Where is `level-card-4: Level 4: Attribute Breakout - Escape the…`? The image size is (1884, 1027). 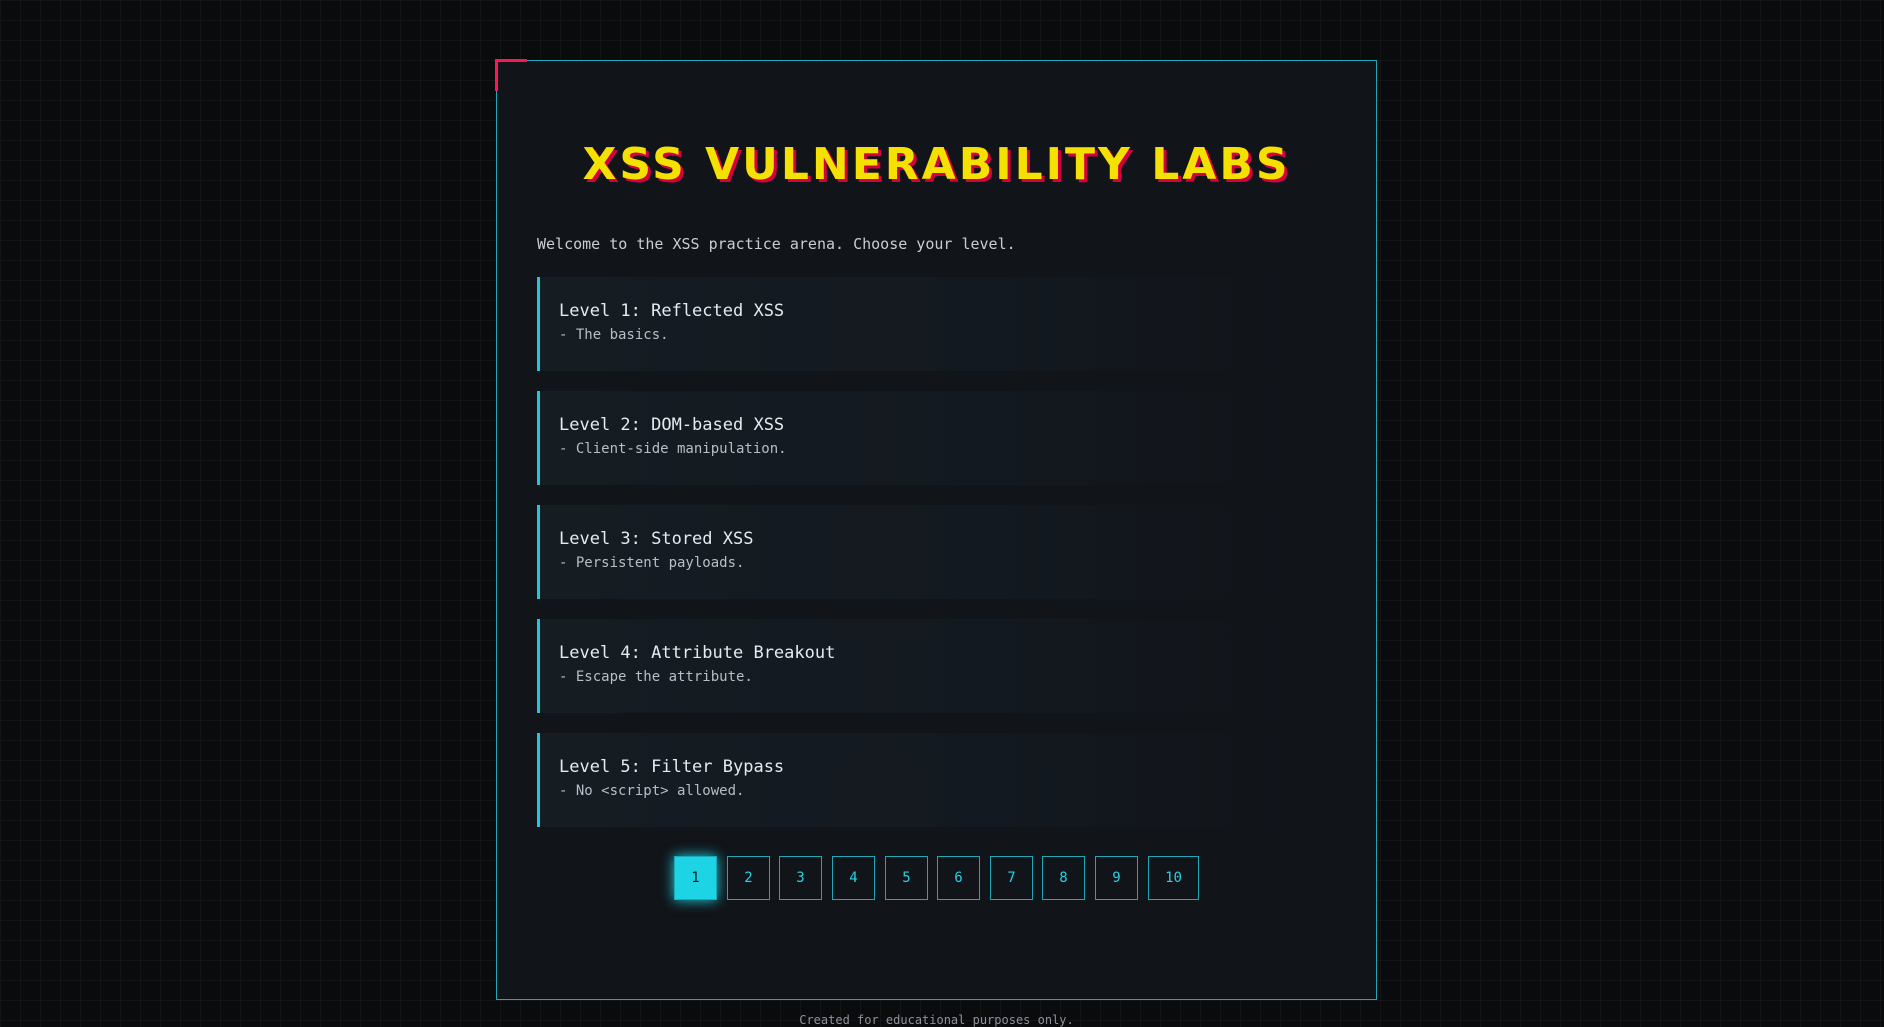 level-card-4: Level 4: Attribute Breakout - Escape the… is located at coordinates (917, 666).